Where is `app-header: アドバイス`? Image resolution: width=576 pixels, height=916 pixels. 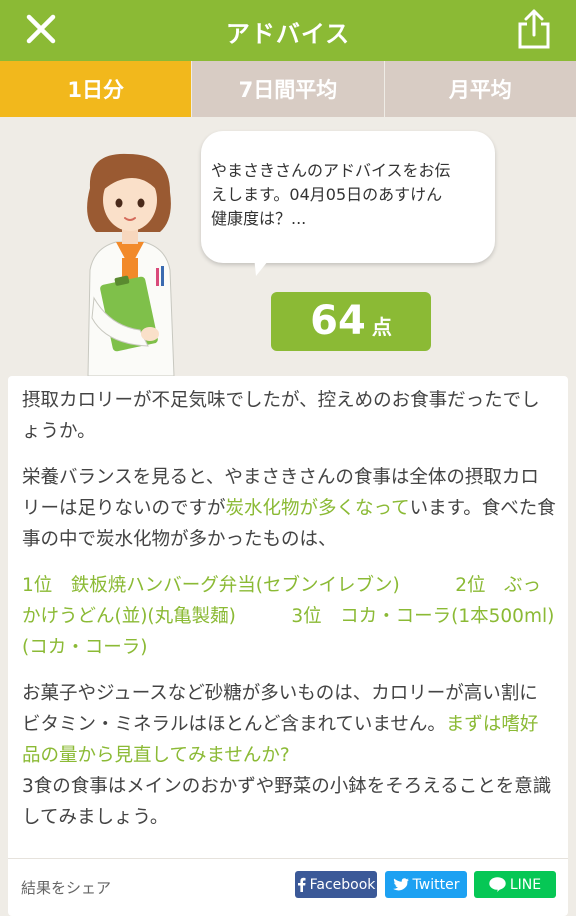
app-header: アドバイス is located at coordinates (288, 30).